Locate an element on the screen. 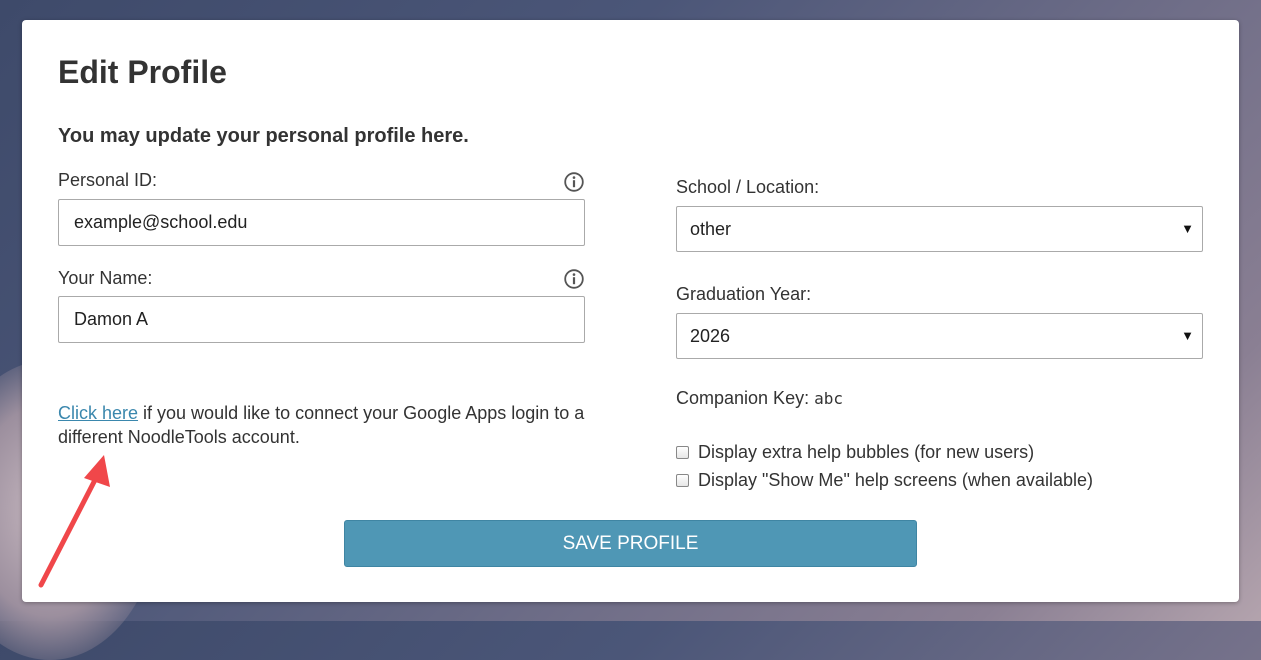  your-name-input is located at coordinates (321, 319).